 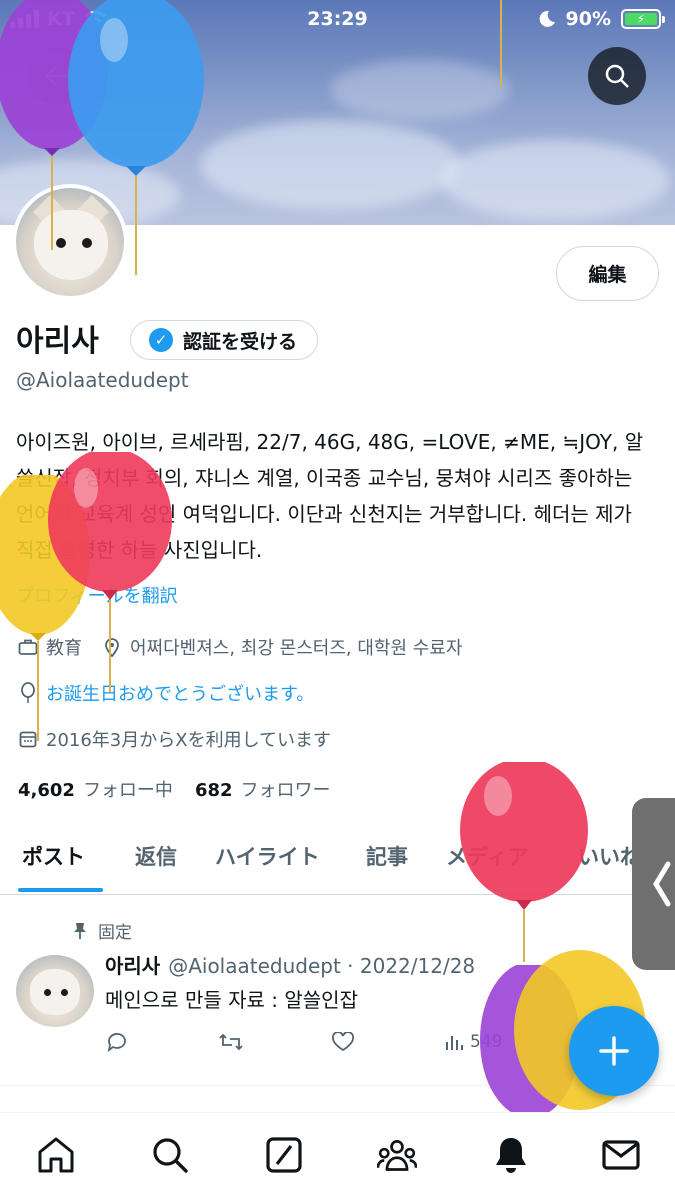 What do you see at coordinates (156, 856) in the screenshot?
I see `tab-replies: 返信` at bounding box center [156, 856].